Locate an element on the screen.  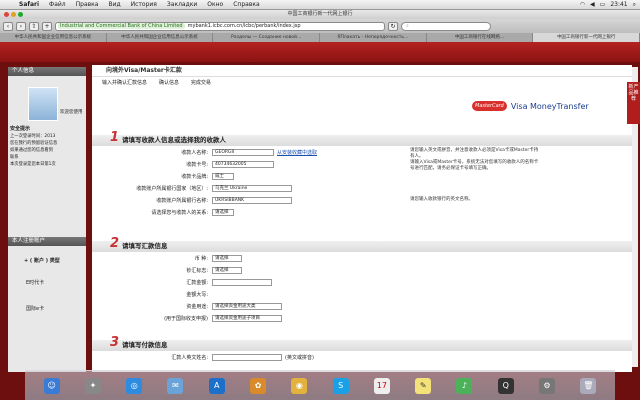
launchpad-icon: ✦ is located at coordinates (92, 385).